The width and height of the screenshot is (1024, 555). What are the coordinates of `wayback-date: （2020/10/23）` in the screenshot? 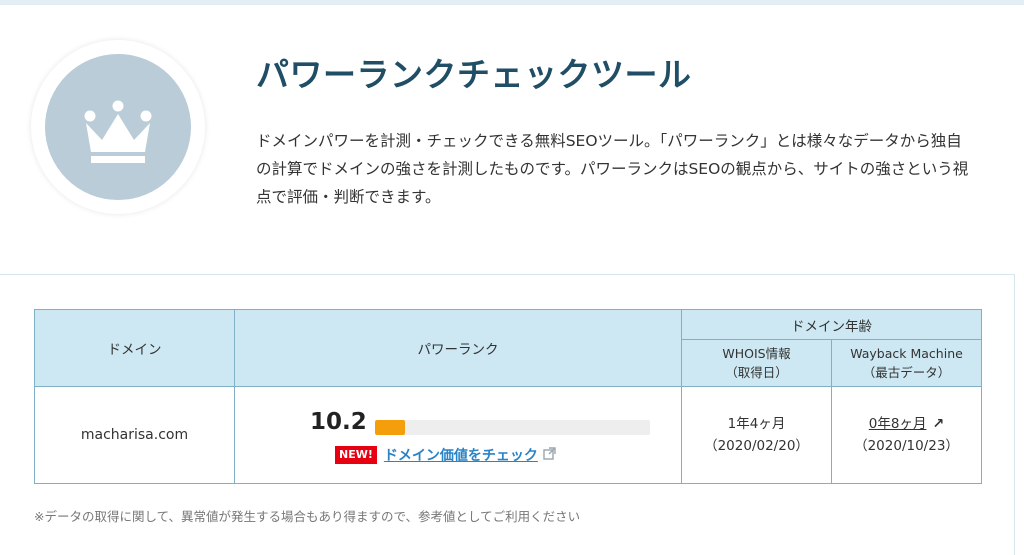 It's located at (906, 446).